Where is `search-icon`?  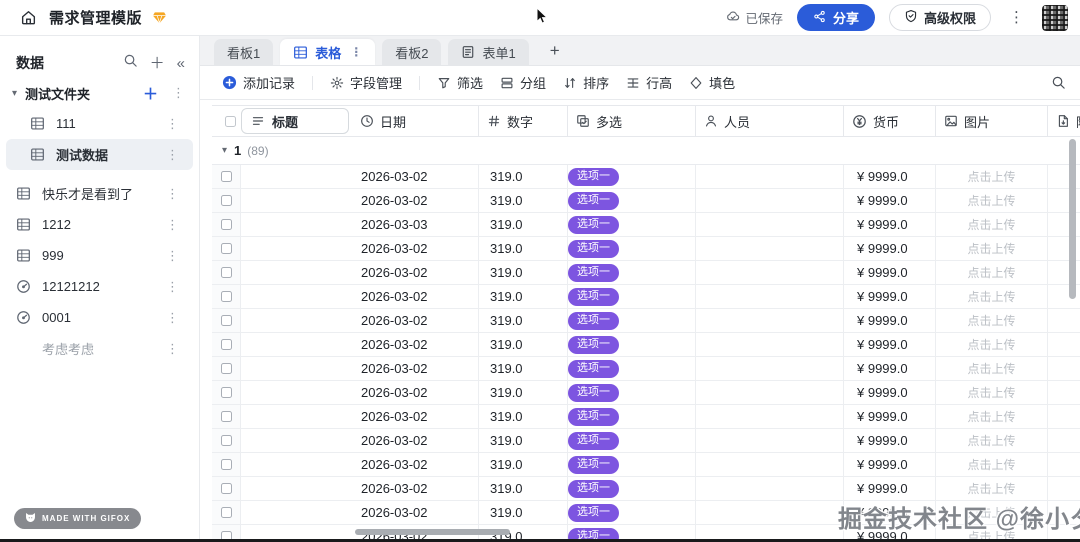
search-icon is located at coordinates (130, 63).